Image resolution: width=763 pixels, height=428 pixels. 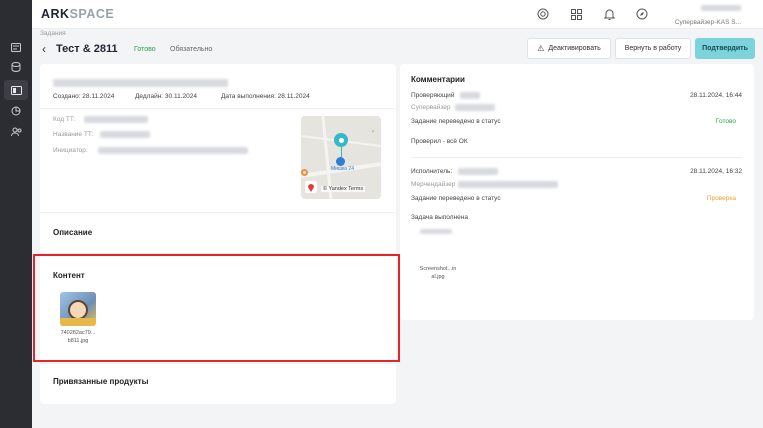 I want to click on return-to-work-button: Вернуть в работу, so click(x=653, y=48).